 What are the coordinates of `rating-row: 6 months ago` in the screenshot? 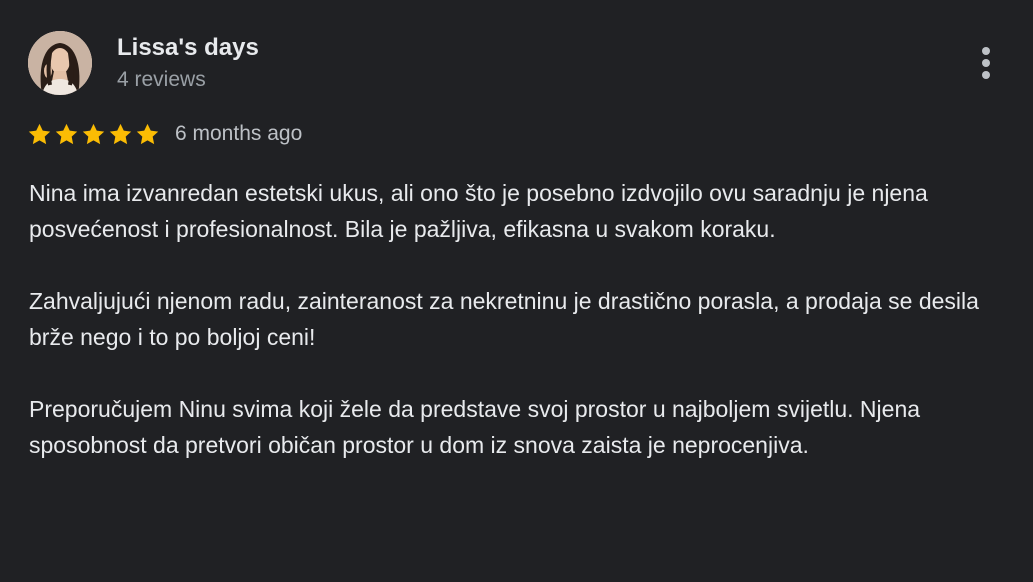 It's located at (164, 134).